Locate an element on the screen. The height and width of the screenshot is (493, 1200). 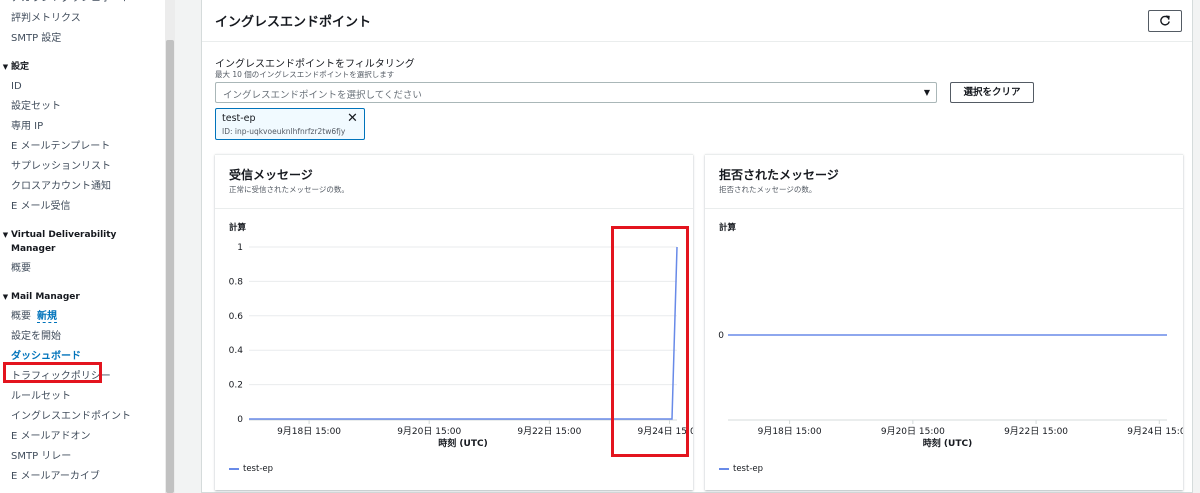
sidebar-item: E メールアーカイブ is located at coordinates (82, 477).